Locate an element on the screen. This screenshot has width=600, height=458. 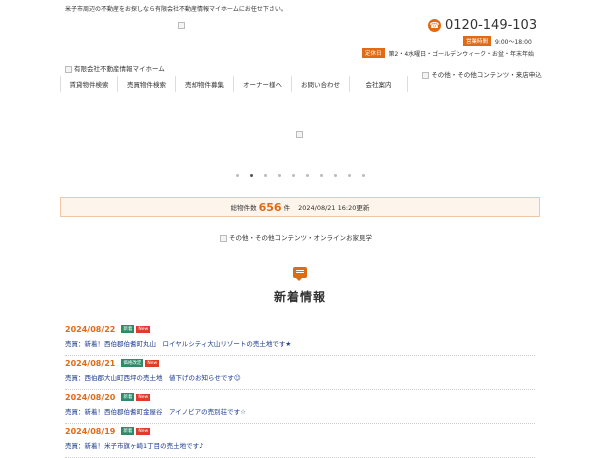
online-viewing-banner: その他・その他コンテンツ・オンラインお家見学 is located at coordinates (296, 237).